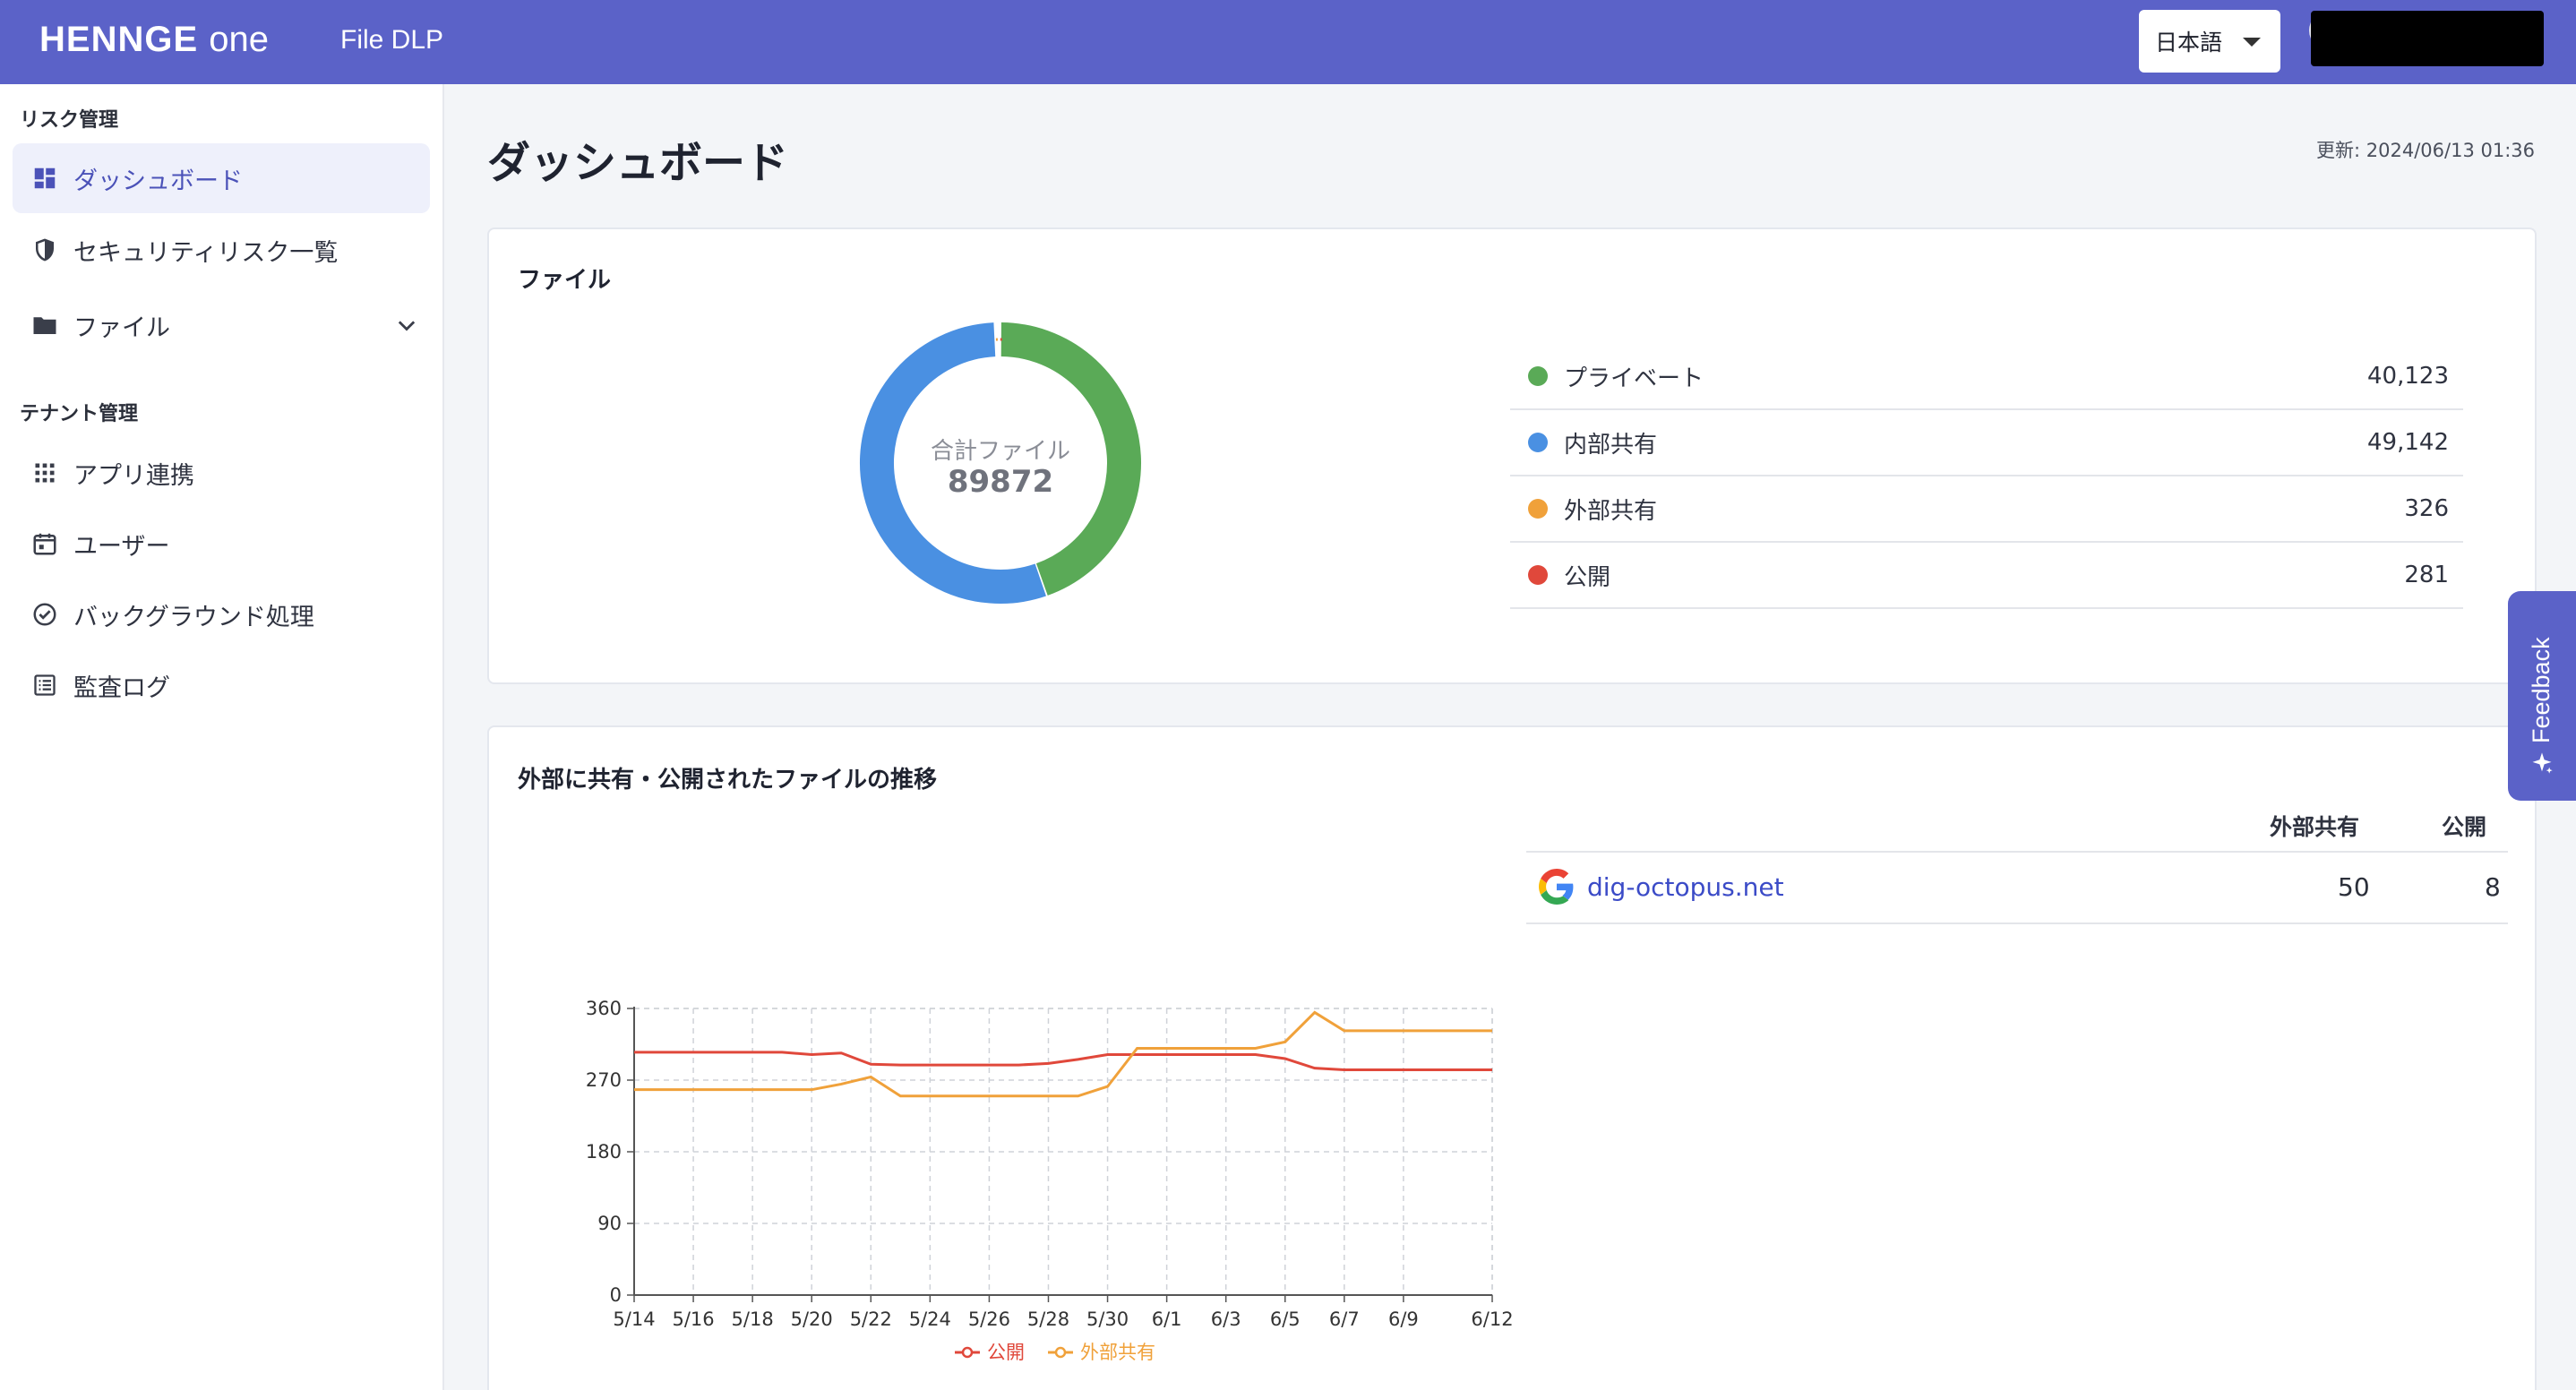 Image resolution: width=2576 pixels, height=1390 pixels. Describe the element at coordinates (2315, 827) in the screenshot. I see `col-header-external: 外部共有` at that location.